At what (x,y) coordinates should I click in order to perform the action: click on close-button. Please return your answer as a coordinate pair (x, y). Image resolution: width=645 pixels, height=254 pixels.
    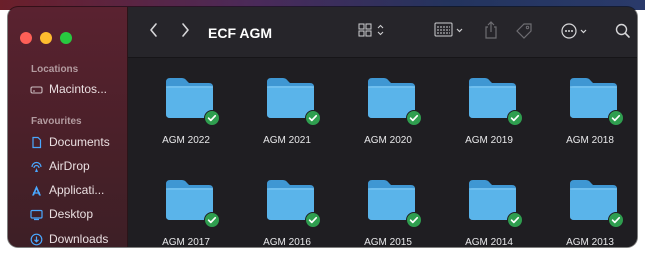
    Looking at the image, I should click on (26, 38).